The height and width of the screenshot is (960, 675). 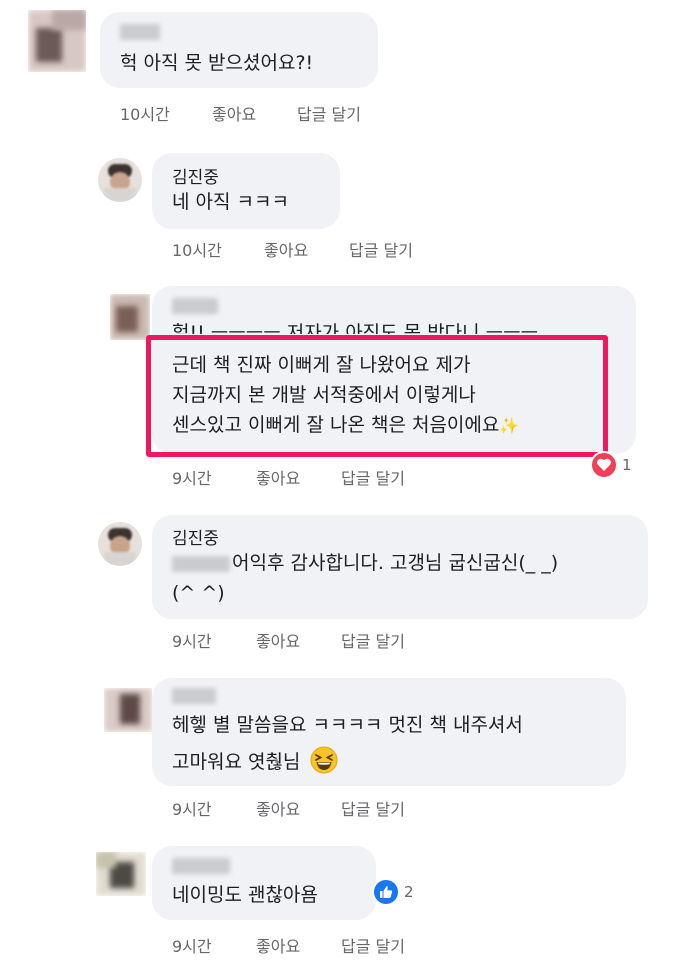 I want to click on comment-text: 어익후 감사합니다. 고갱님 굽신굽신(_ _), so click(x=395, y=563).